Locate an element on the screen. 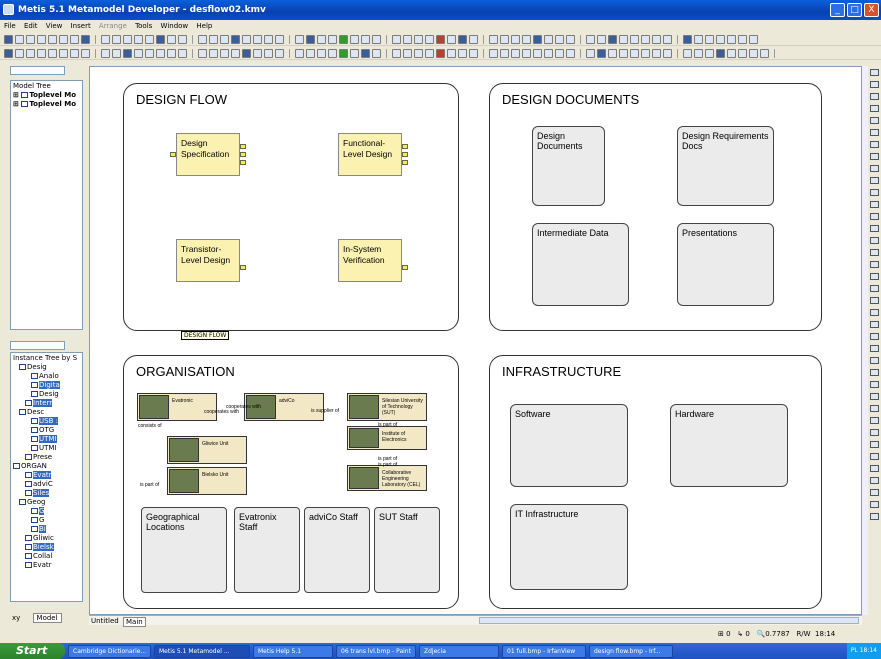 The height and width of the screenshot is (659, 881). instance-tree-item: Analo is located at coordinates (46, 376).